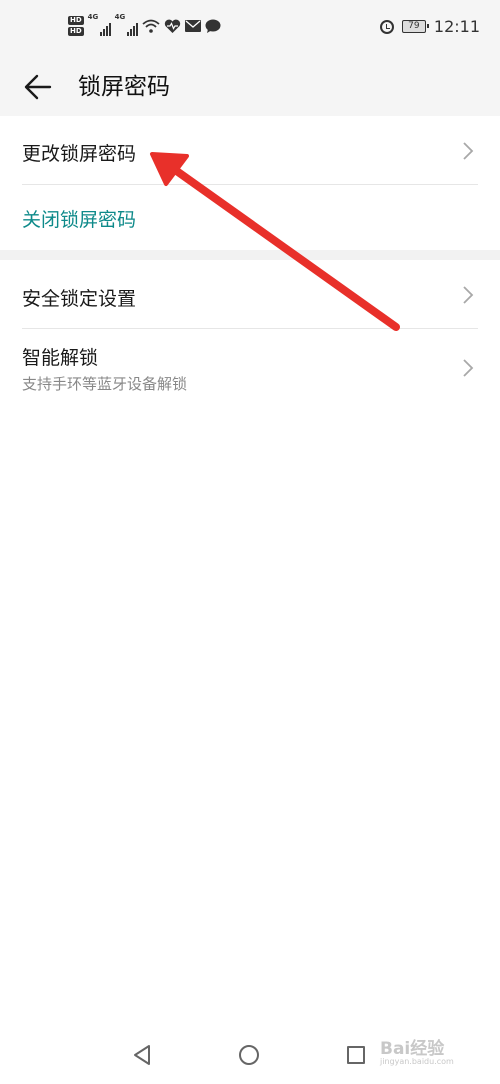  What do you see at coordinates (76, 20) in the screenshot?
I see `hd-badge-1: HD` at bounding box center [76, 20].